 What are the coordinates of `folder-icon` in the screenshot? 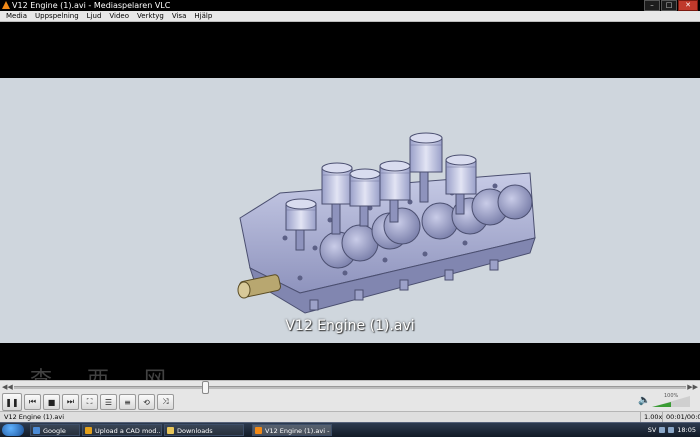 It's located at (170, 430).